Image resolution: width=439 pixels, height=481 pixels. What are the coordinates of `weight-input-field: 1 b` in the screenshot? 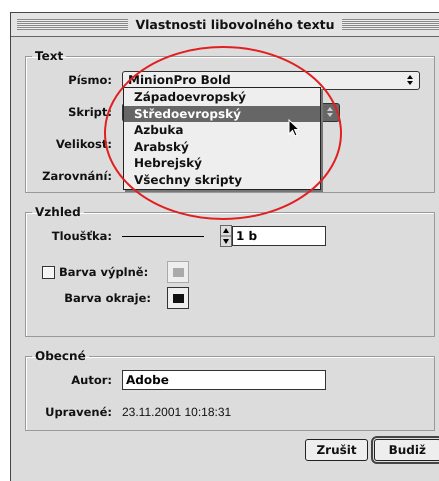 It's located at (279, 236).